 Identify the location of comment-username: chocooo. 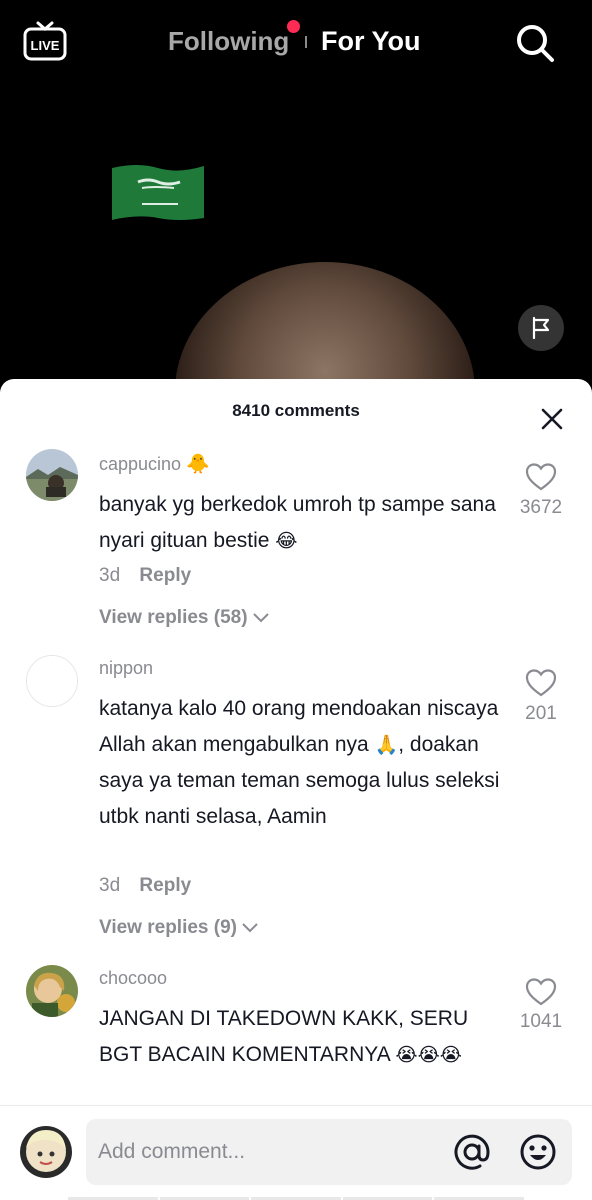
(133, 978).